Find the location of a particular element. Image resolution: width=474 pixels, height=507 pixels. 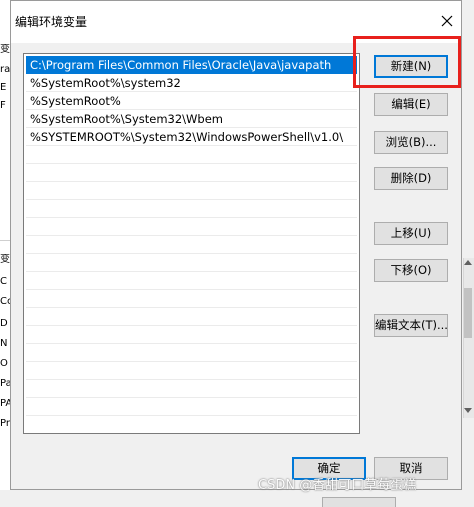

list-item: %SystemRoot%\System32\Wbem is located at coordinates (191, 119).